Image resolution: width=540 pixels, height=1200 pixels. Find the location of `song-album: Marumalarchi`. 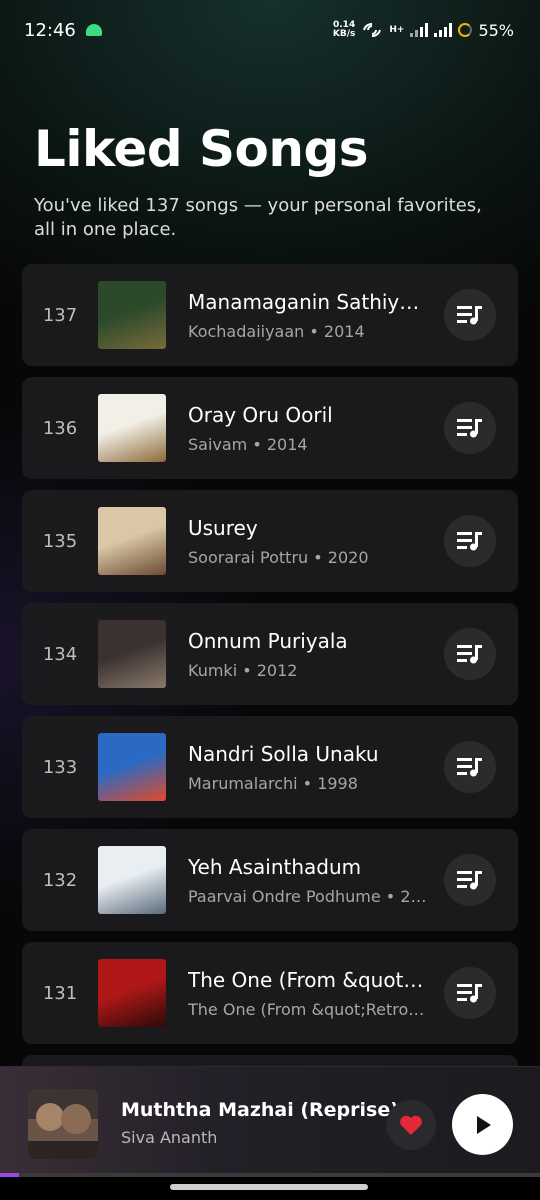

song-album: Marumalarchi is located at coordinates (243, 783).